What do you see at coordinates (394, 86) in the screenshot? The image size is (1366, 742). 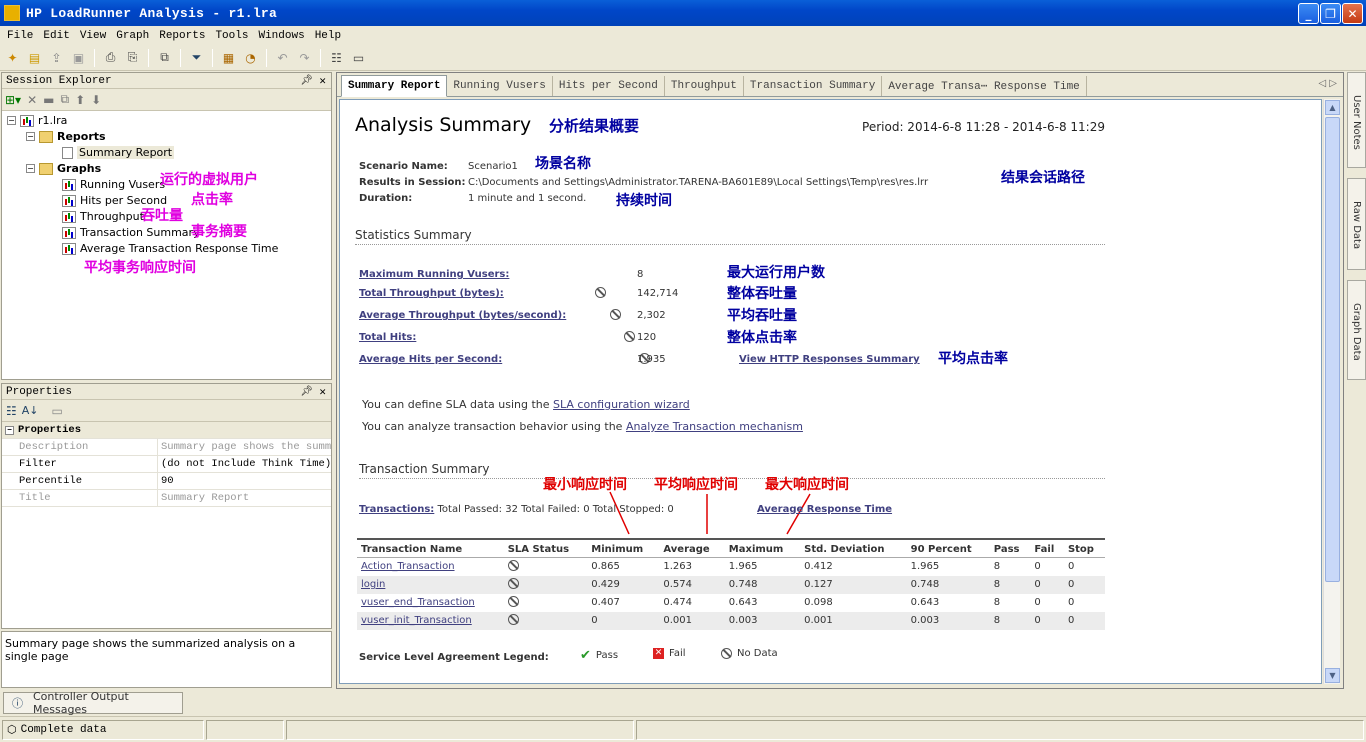 I see `tab-summary-report: Summary Report` at bounding box center [394, 86].